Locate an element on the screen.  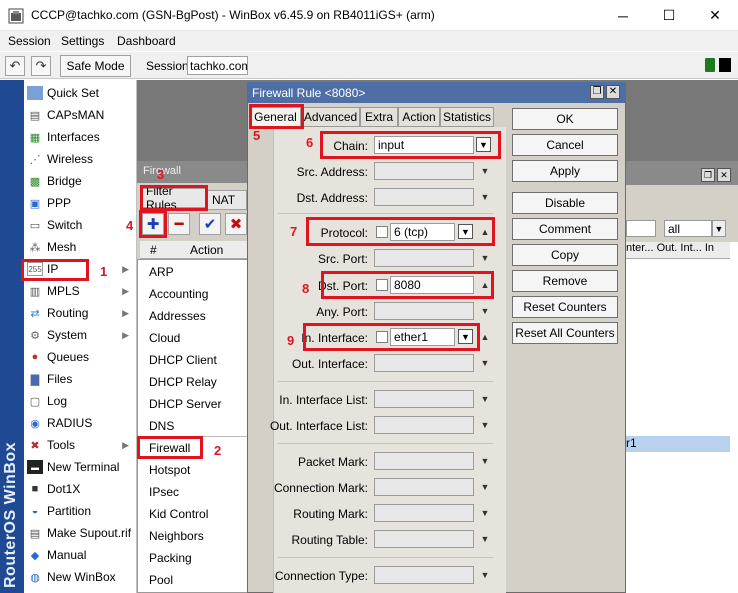
chevron-up-icon: ▲ is located at coordinates (485, 337).